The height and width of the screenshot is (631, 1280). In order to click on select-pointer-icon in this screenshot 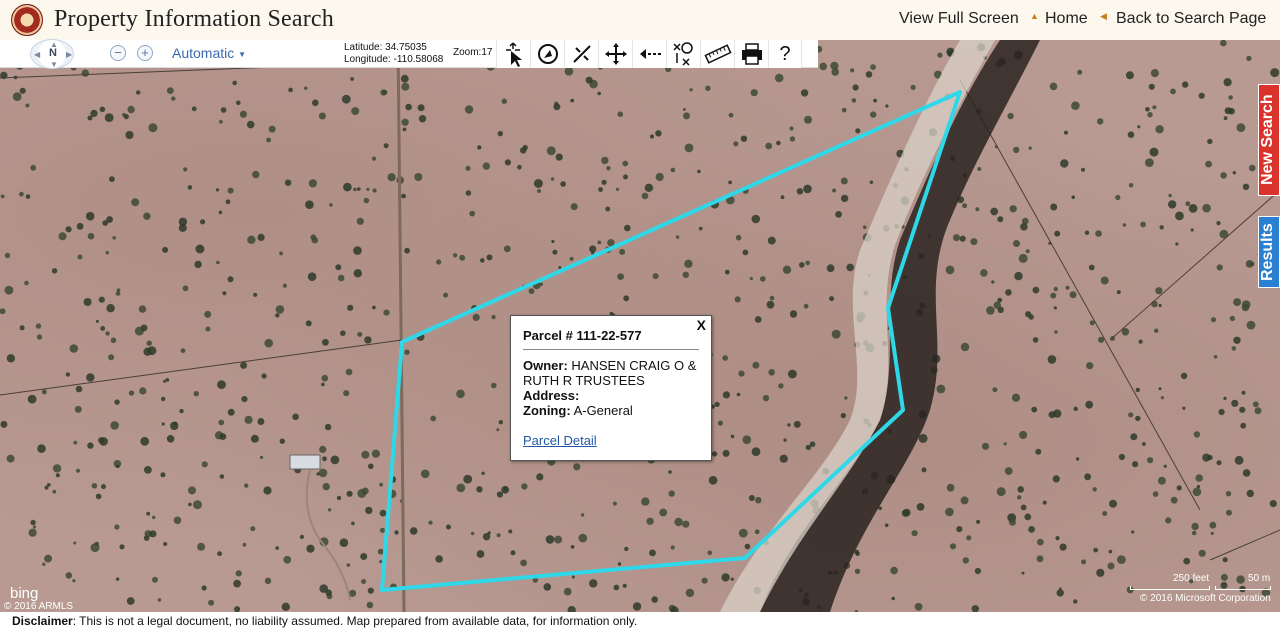, I will do `click(513, 54)`.